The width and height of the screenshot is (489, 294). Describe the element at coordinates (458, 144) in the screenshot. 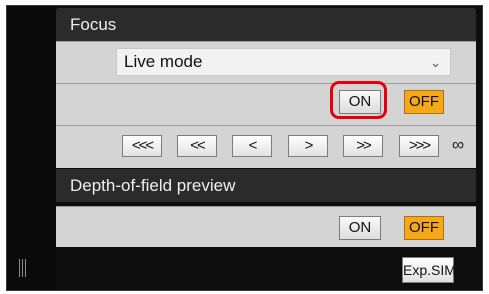

I see `infinity-icon: ∞` at that location.